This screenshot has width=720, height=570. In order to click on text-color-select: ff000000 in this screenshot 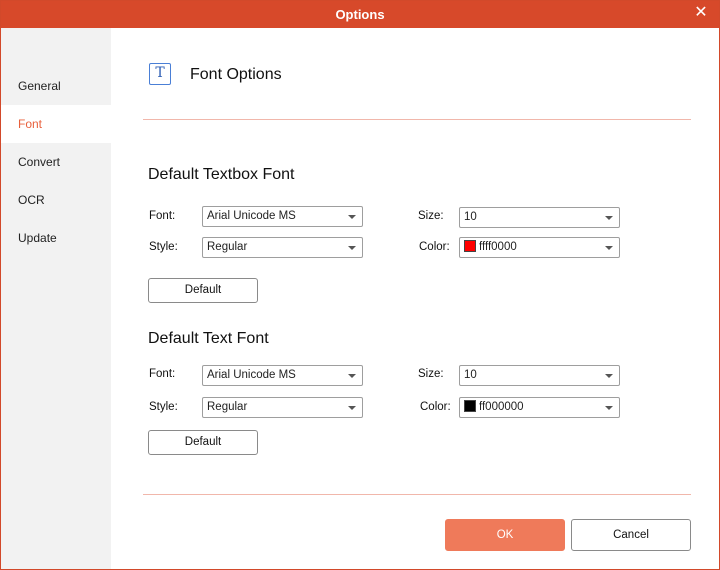, I will do `click(539, 407)`.